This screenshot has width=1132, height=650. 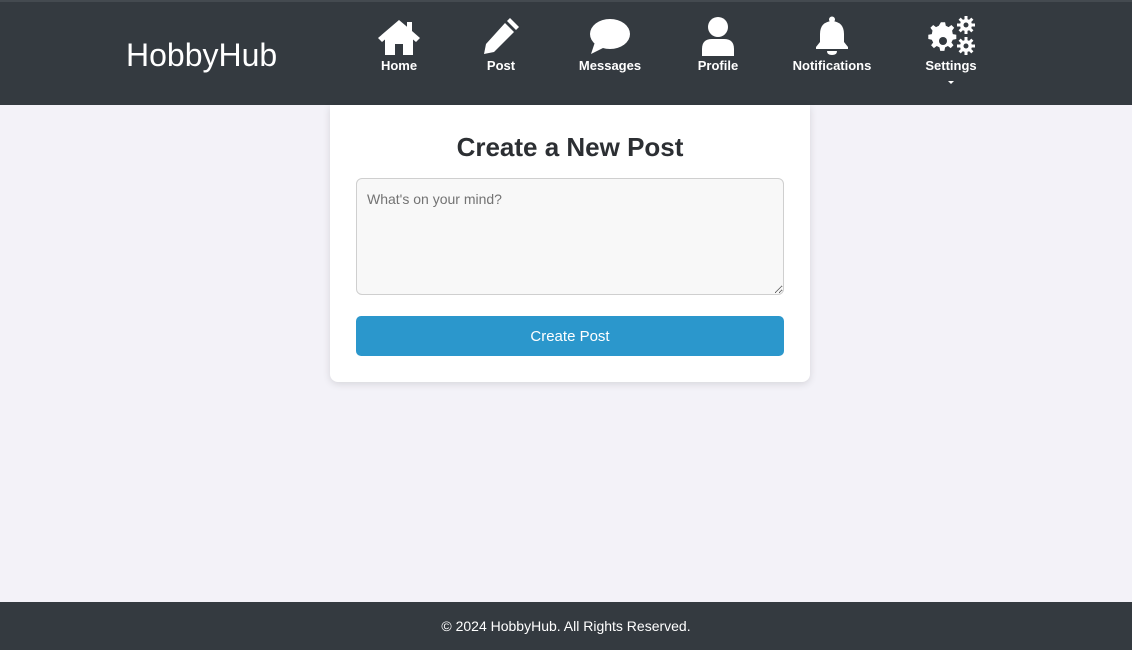 I want to click on nav-settings: Settings, so click(x=951, y=56).